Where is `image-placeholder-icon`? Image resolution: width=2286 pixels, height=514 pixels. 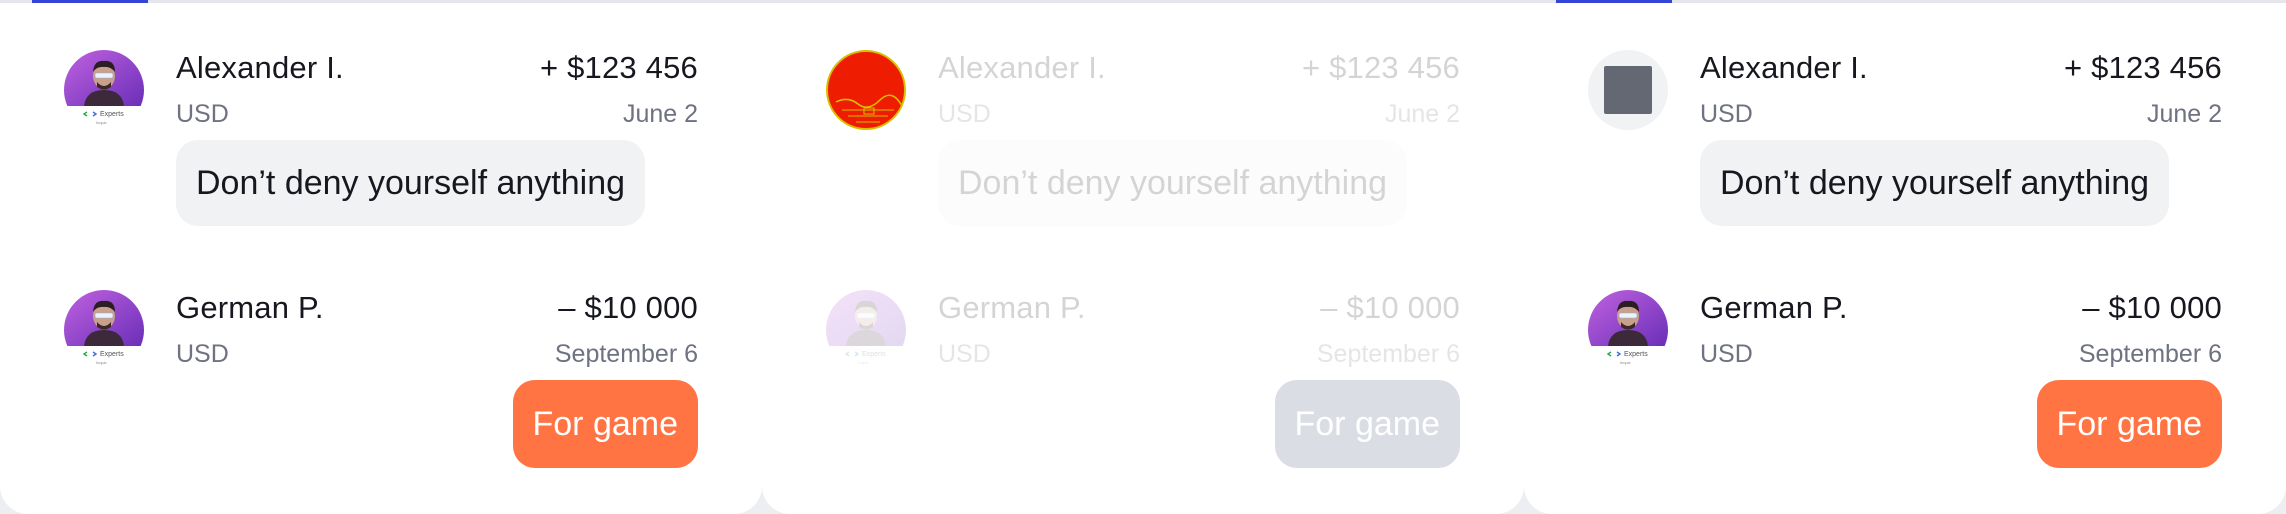 image-placeholder-icon is located at coordinates (1628, 90).